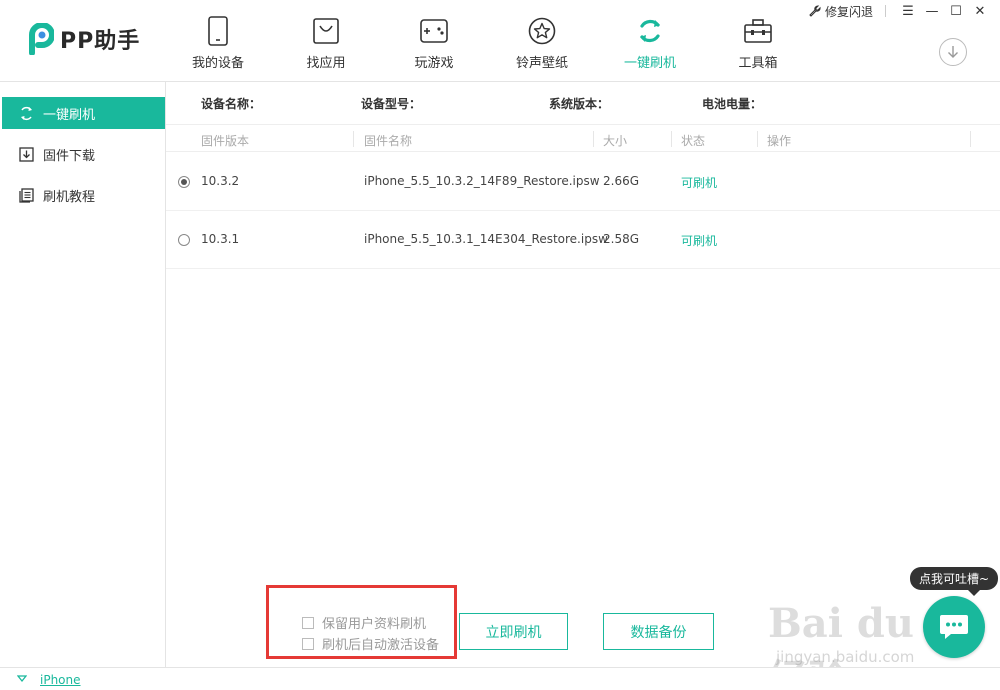 This screenshot has height=690, width=1000. I want to click on wrench-icon, so click(815, 11).